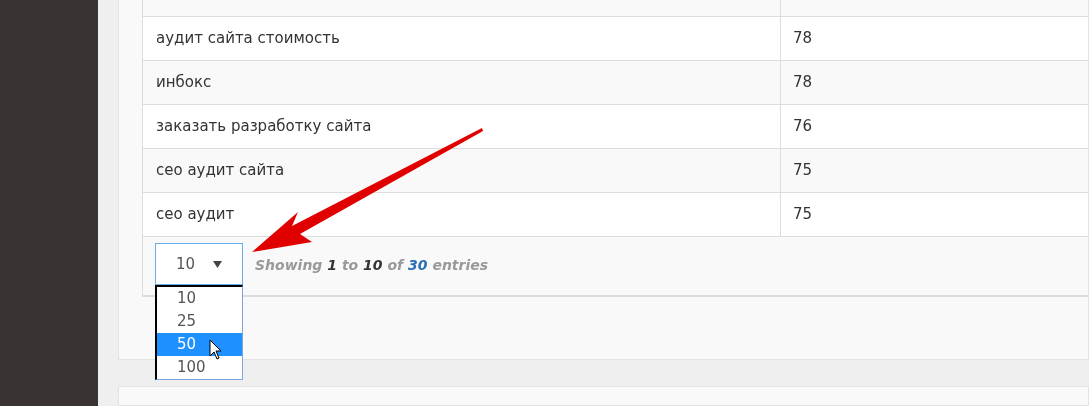  What do you see at coordinates (199, 321) in the screenshot?
I see `dropdown-option: 25` at bounding box center [199, 321].